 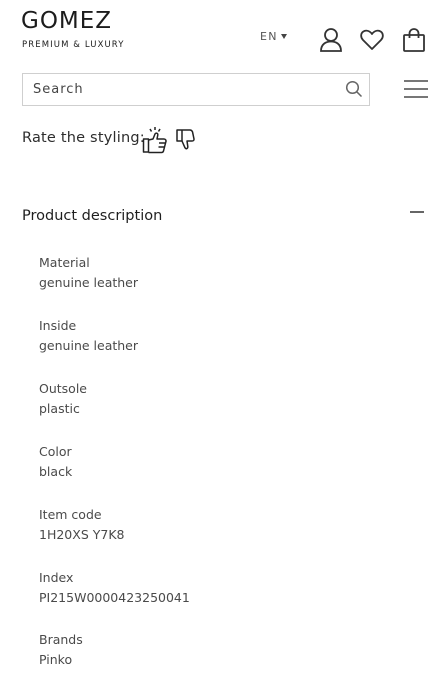 What do you see at coordinates (70, 514) in the screenshot?
I see `attribute-key: Item code` at bounding box center [70, 514].